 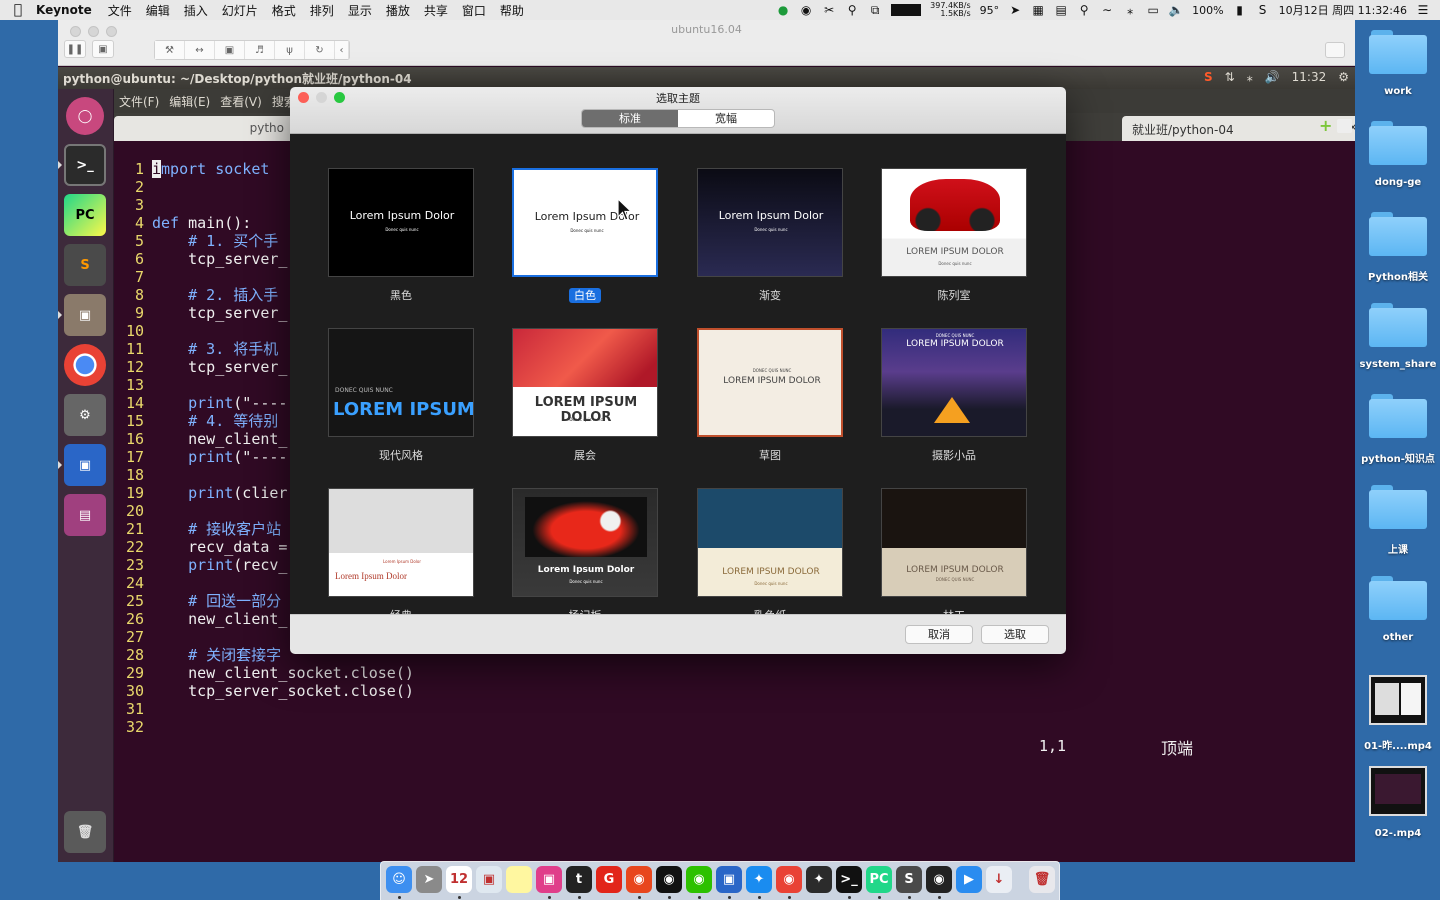 I want to click on preview-icon: ▣, so click(x=489, y=879).